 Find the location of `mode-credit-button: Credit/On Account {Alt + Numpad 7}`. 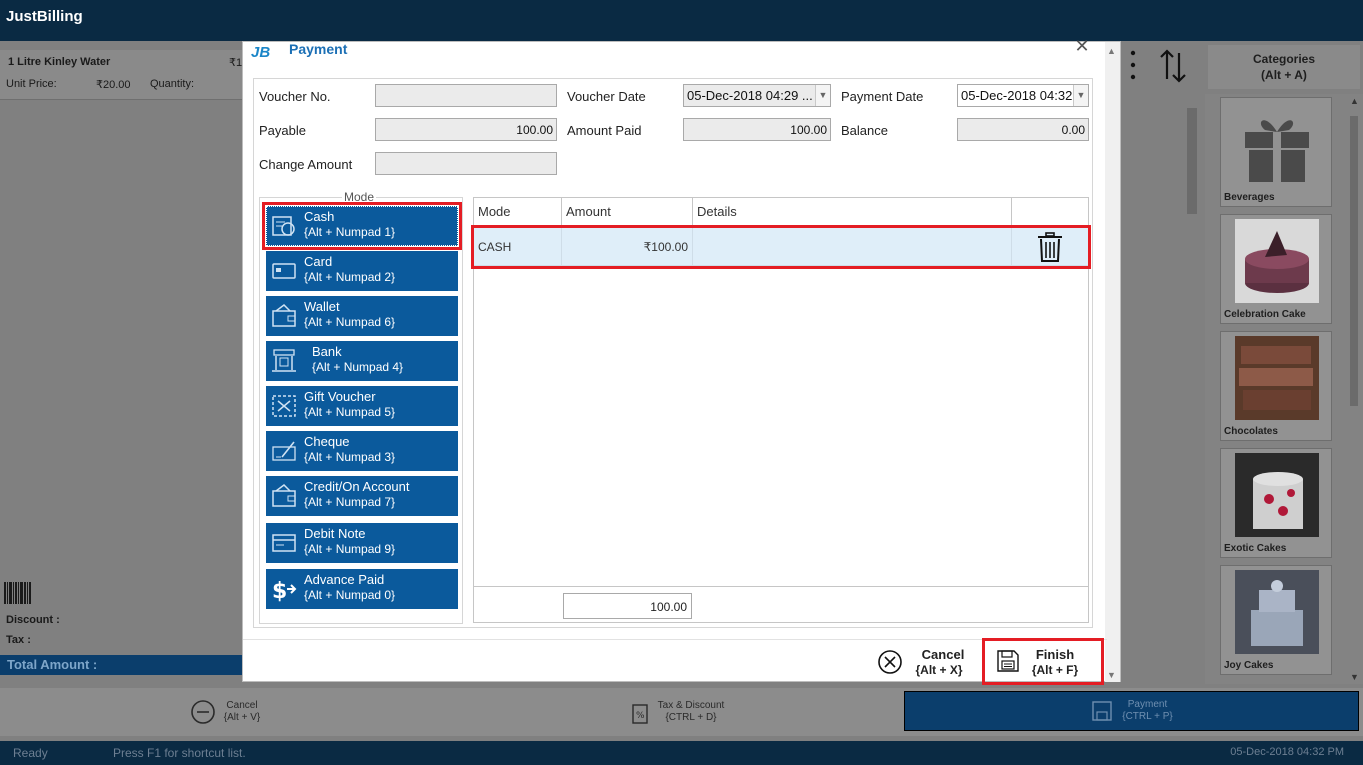

mode-credit-button: Credit/On Account {Alt + Numpad 7} is located at coordinates (362, 496).